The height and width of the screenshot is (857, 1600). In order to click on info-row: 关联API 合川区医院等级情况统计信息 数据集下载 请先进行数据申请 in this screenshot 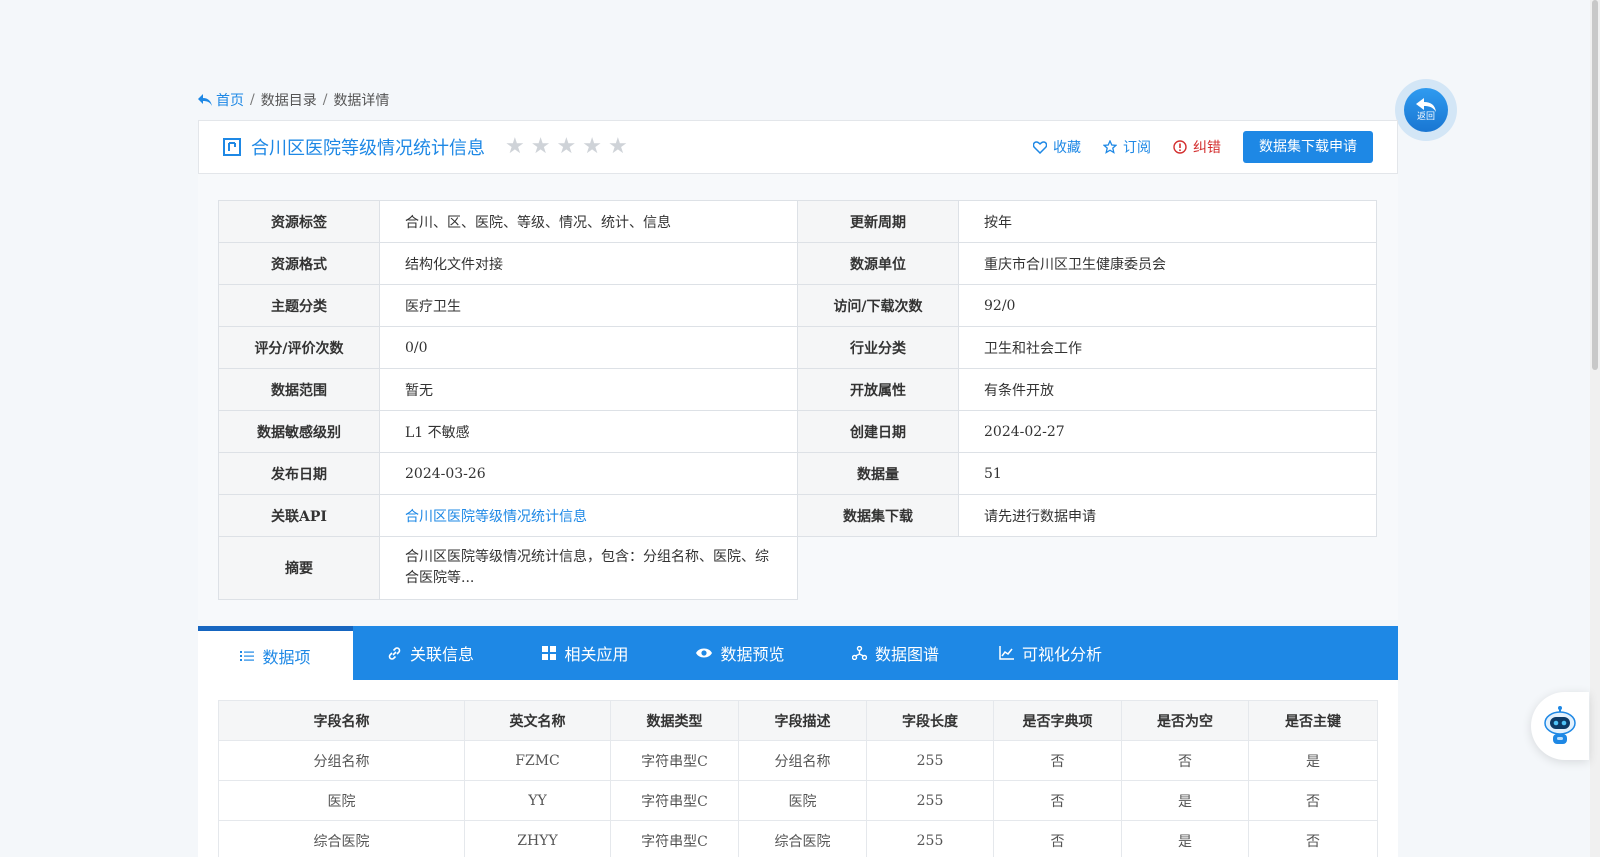, I will do `click(797, 515)`.